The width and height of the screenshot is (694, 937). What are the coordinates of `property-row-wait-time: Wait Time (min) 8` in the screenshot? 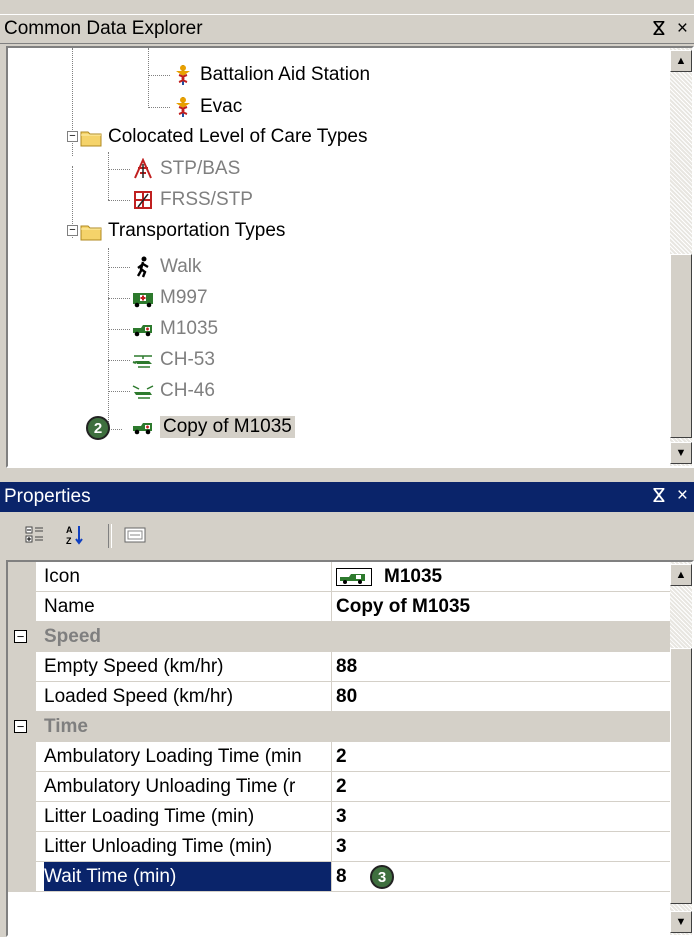 It's located at (340, 877).